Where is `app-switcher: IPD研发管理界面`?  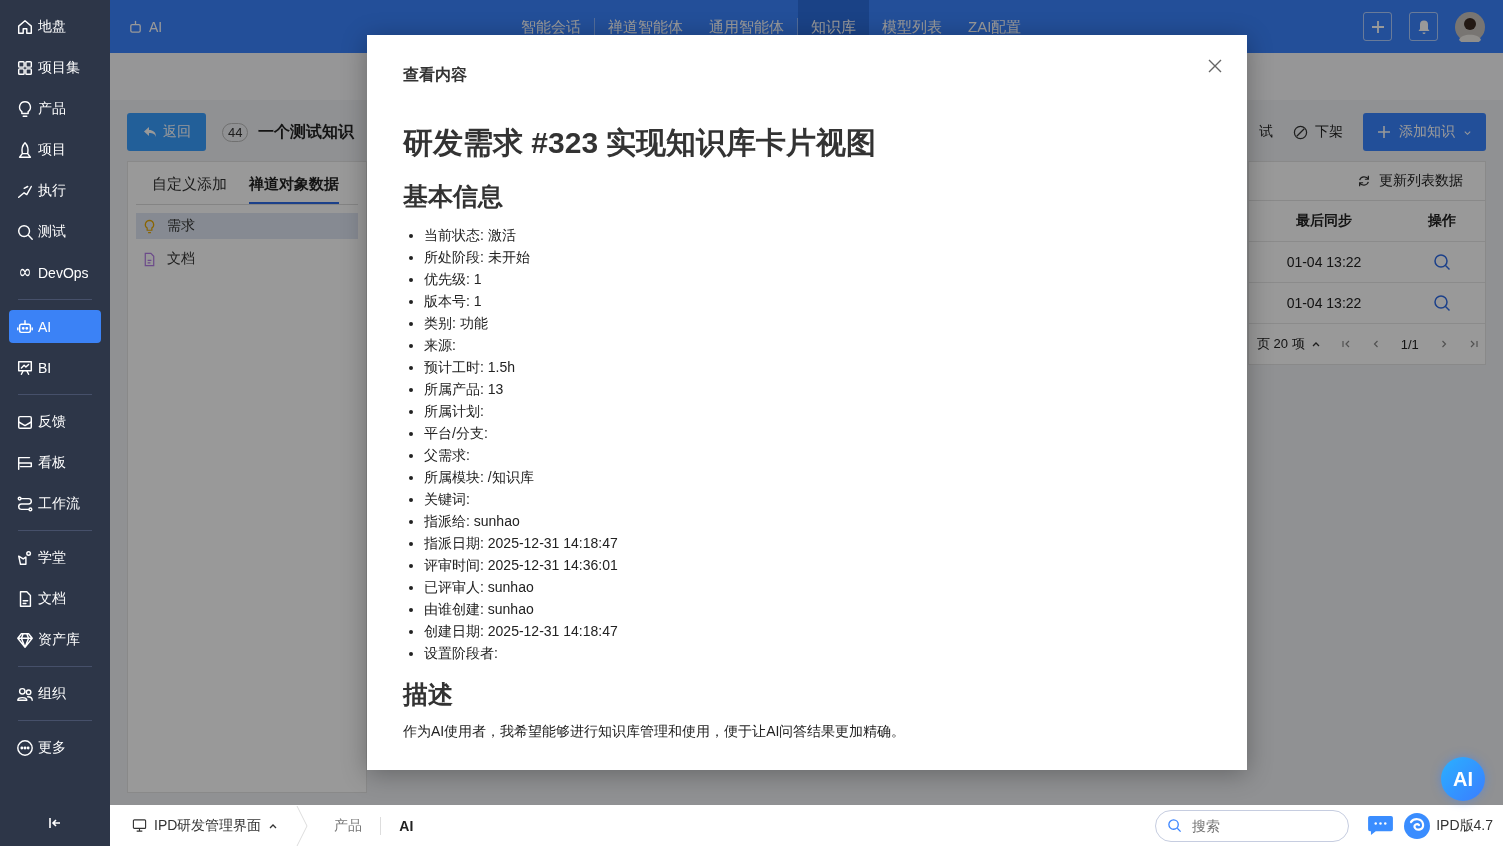
app-switcher: IPD研发管理界面 is located at coordinates (205, 825).